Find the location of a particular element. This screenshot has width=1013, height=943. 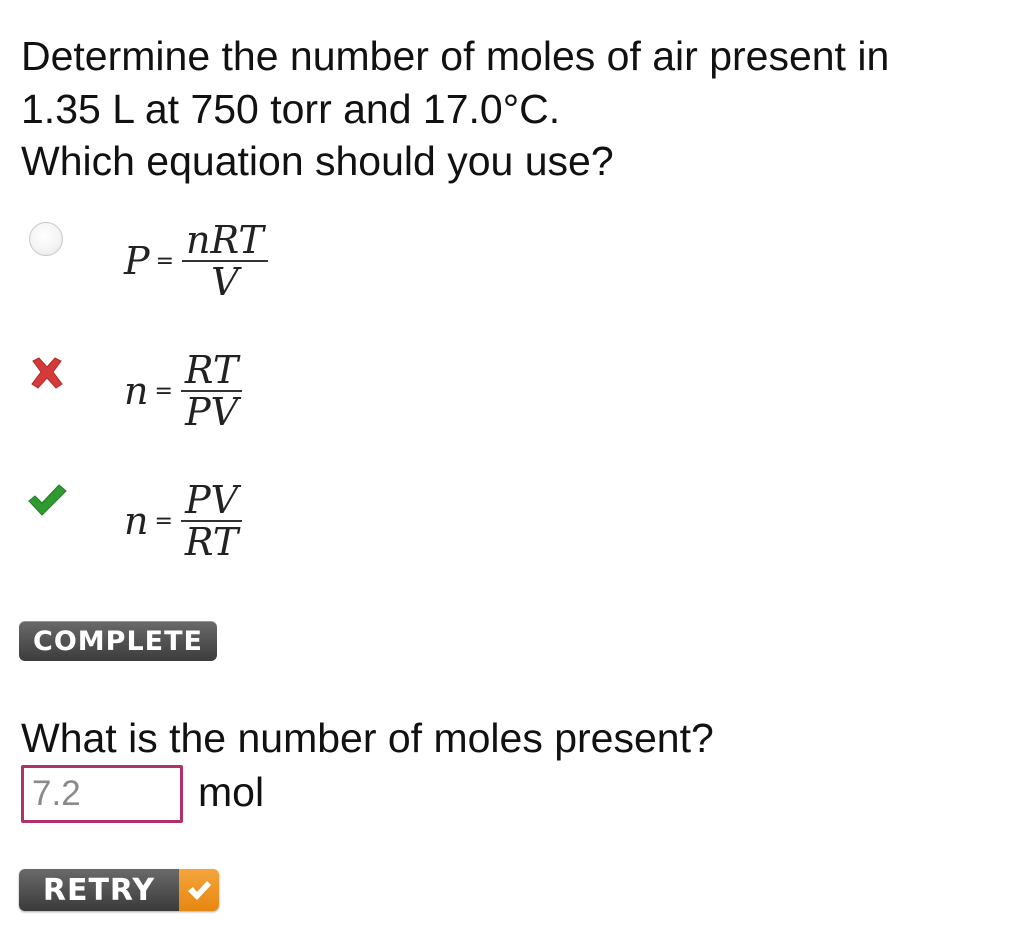

numerator: PV is located at coordinates (212, 500).